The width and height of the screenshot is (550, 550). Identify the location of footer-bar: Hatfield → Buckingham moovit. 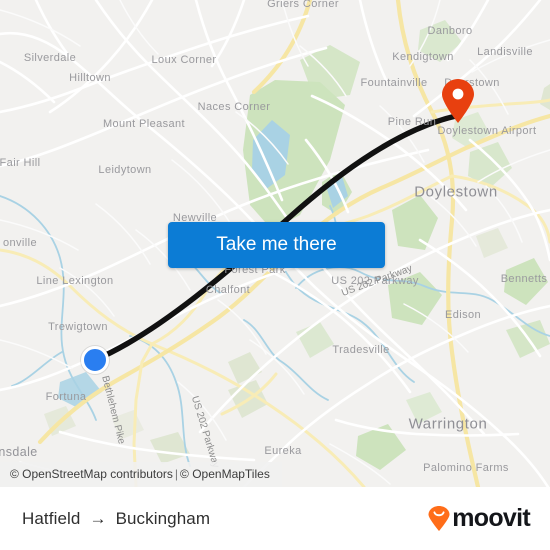
(275, 518).